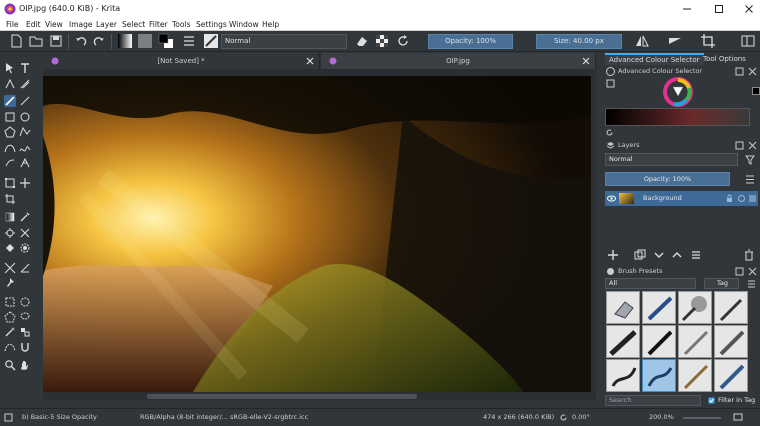 The image size is (760, 426). I want to click on lock-icon, so click(729, 198).